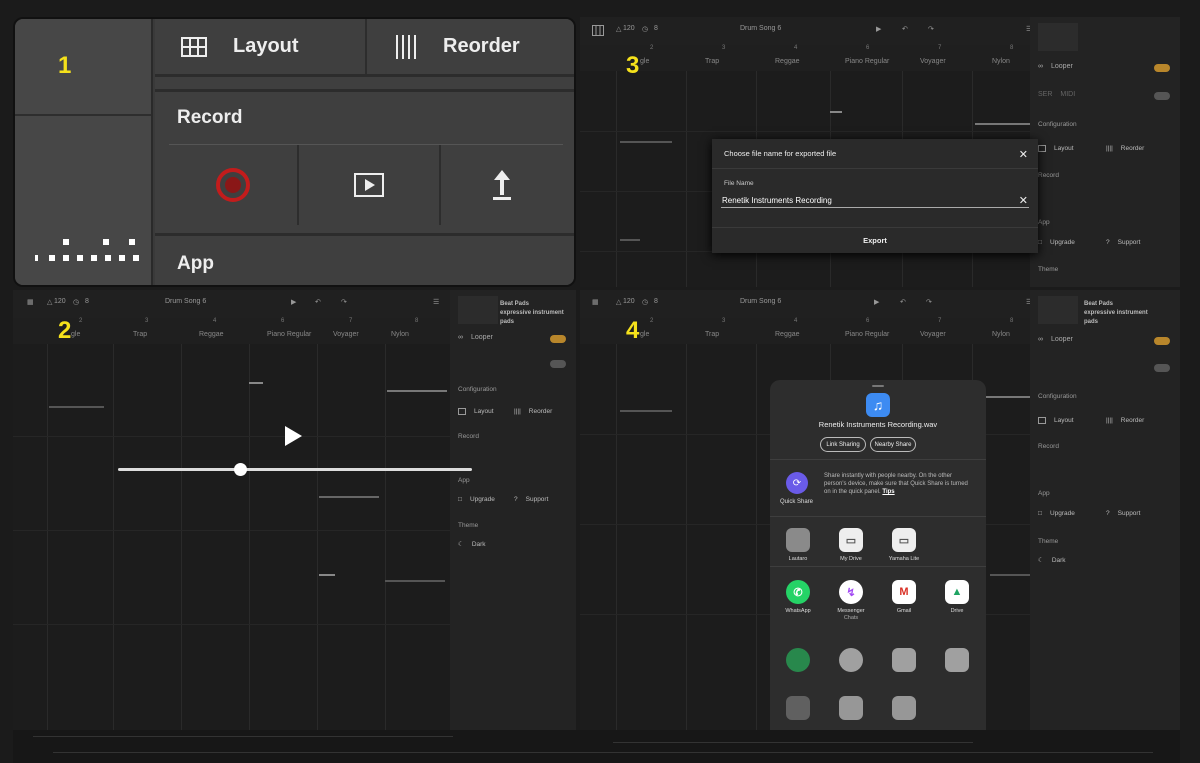  I want to click on playback-progress-track, so click(295, 469).